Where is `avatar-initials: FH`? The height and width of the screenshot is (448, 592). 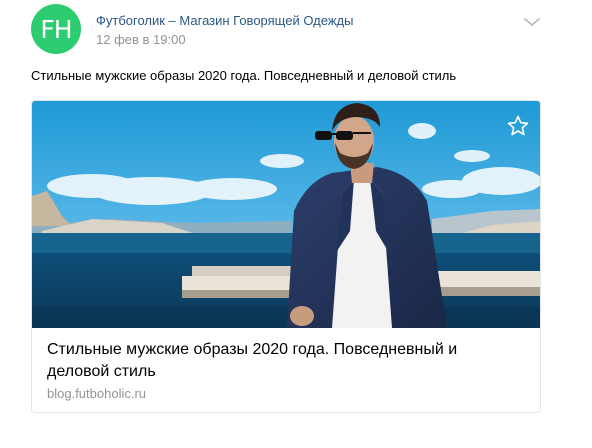 avatar-initials: FH is located at coordinates (56, 29).